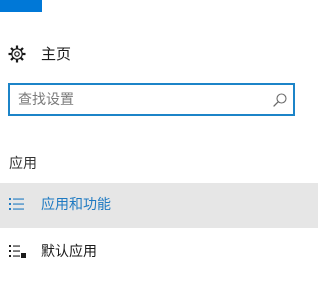 The image size is (324, 289). Describe the element at coordinates (17, 54) in the screenshot. I see `gear-icon` at that location.